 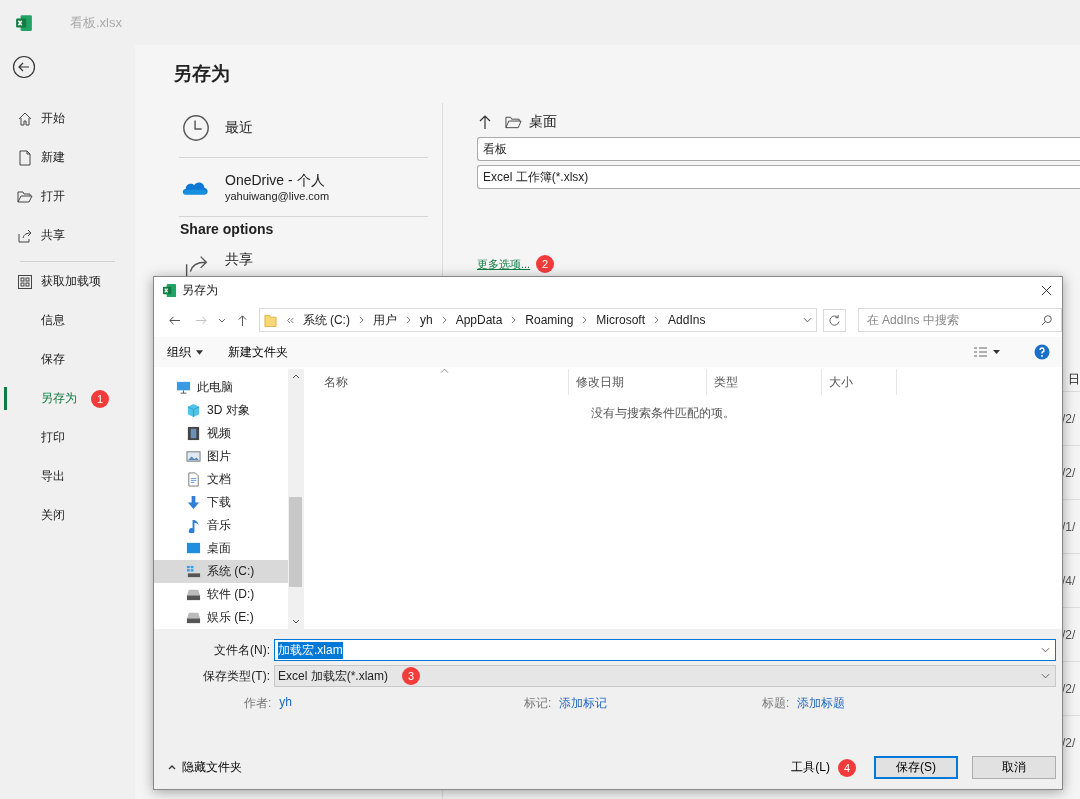 What do you see at coordinates (411, 676) in the screenshot?
I see `step-badge: 3` at bounding box center [411, 676].